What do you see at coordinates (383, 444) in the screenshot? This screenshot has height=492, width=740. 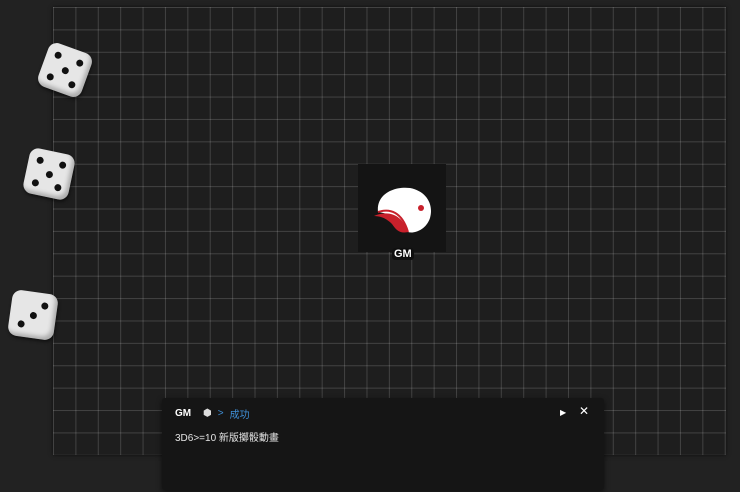 I see `chat-message-popup: GM ⬢ > 成功 3D6>=10 新版擲骰動畫 ▶ ✕` at bounding box center [383, 444].